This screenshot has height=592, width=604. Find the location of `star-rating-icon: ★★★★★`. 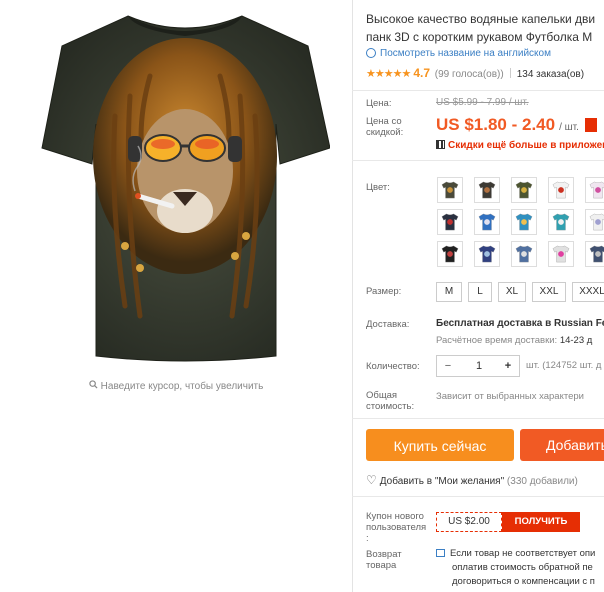

star-rating-icon: ★★★★★ is located at coordinates (388, 74).